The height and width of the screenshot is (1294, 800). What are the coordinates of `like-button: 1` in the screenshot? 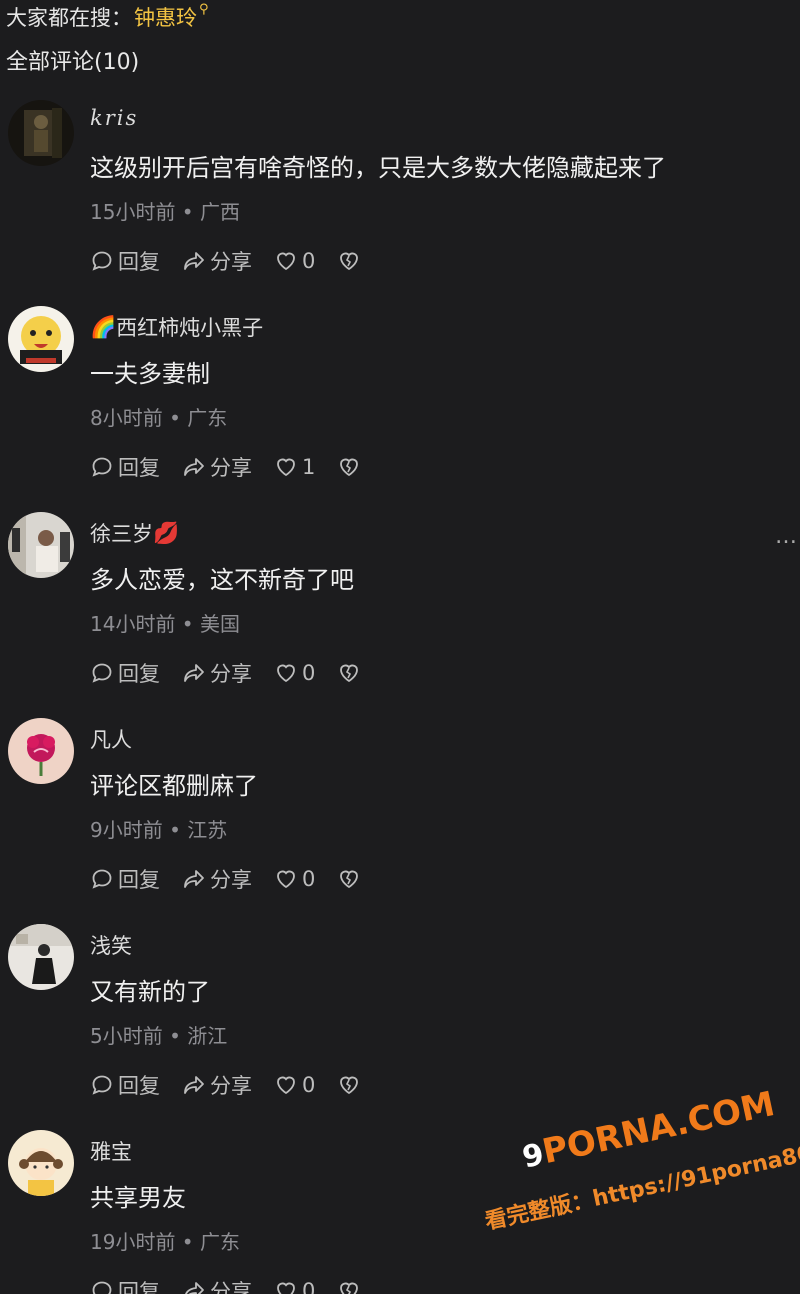 It's located at (294, 467).